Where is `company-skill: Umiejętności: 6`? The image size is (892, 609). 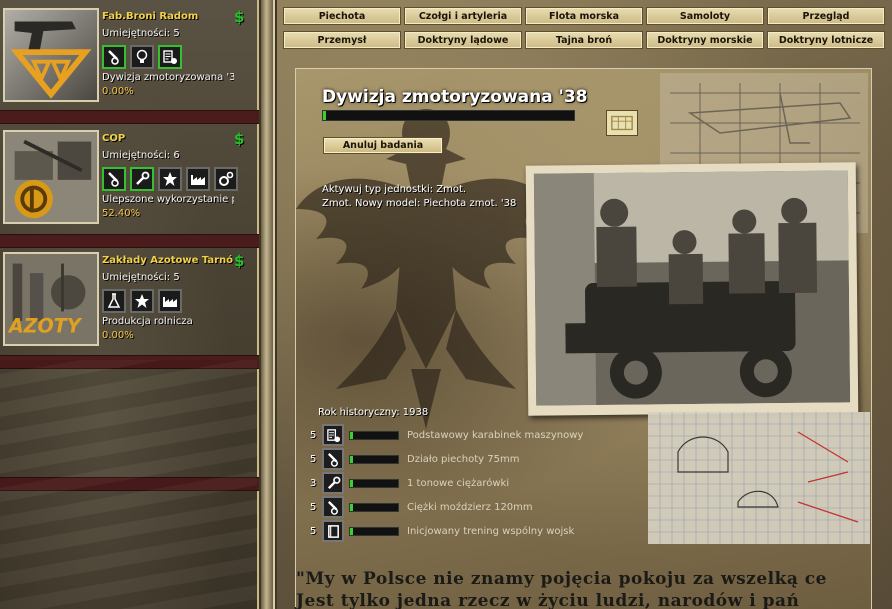 company-skill: Umiejętności: 6 is located at coordinates (141, 155).